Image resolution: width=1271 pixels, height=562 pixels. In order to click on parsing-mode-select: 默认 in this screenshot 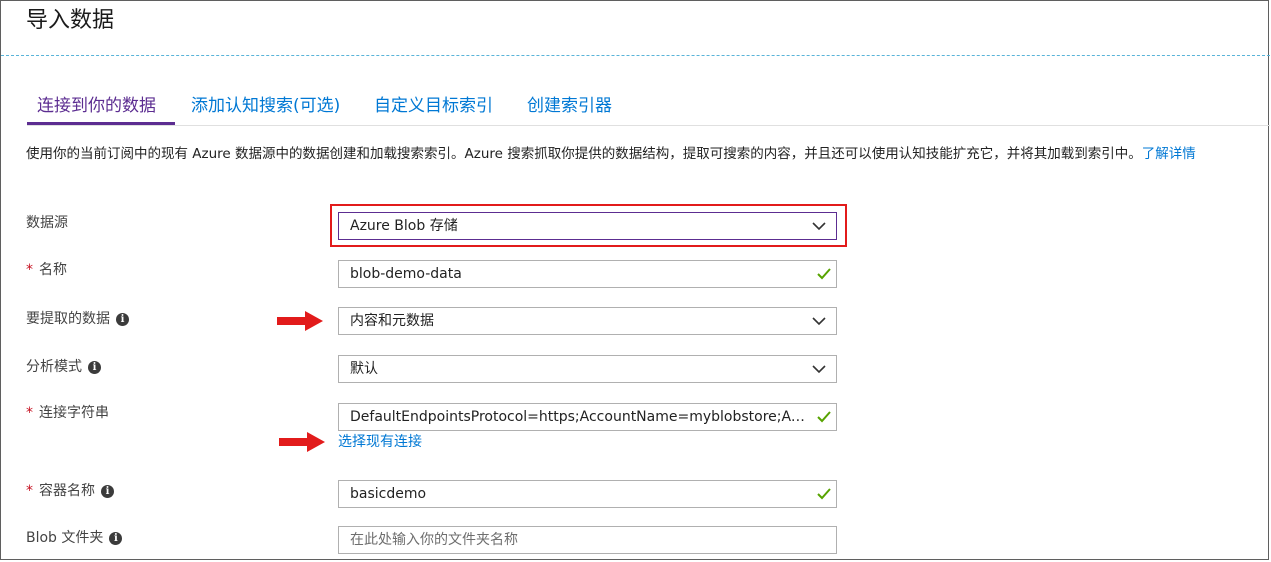, I will do `click(587, 369)`.